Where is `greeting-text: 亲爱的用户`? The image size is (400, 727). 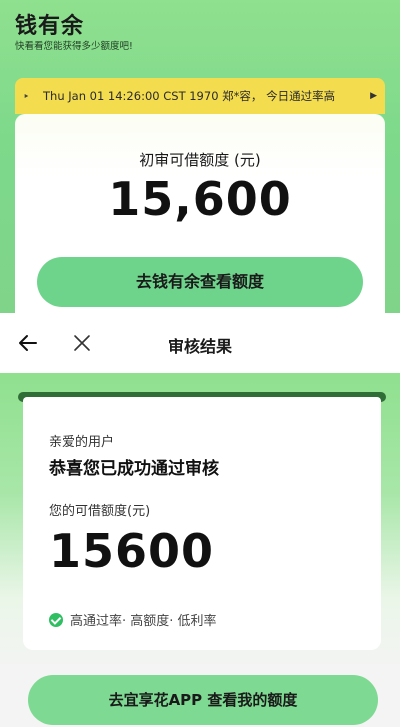
greeting-text: 亲爱的用户 is located at coordinates (82, 442).